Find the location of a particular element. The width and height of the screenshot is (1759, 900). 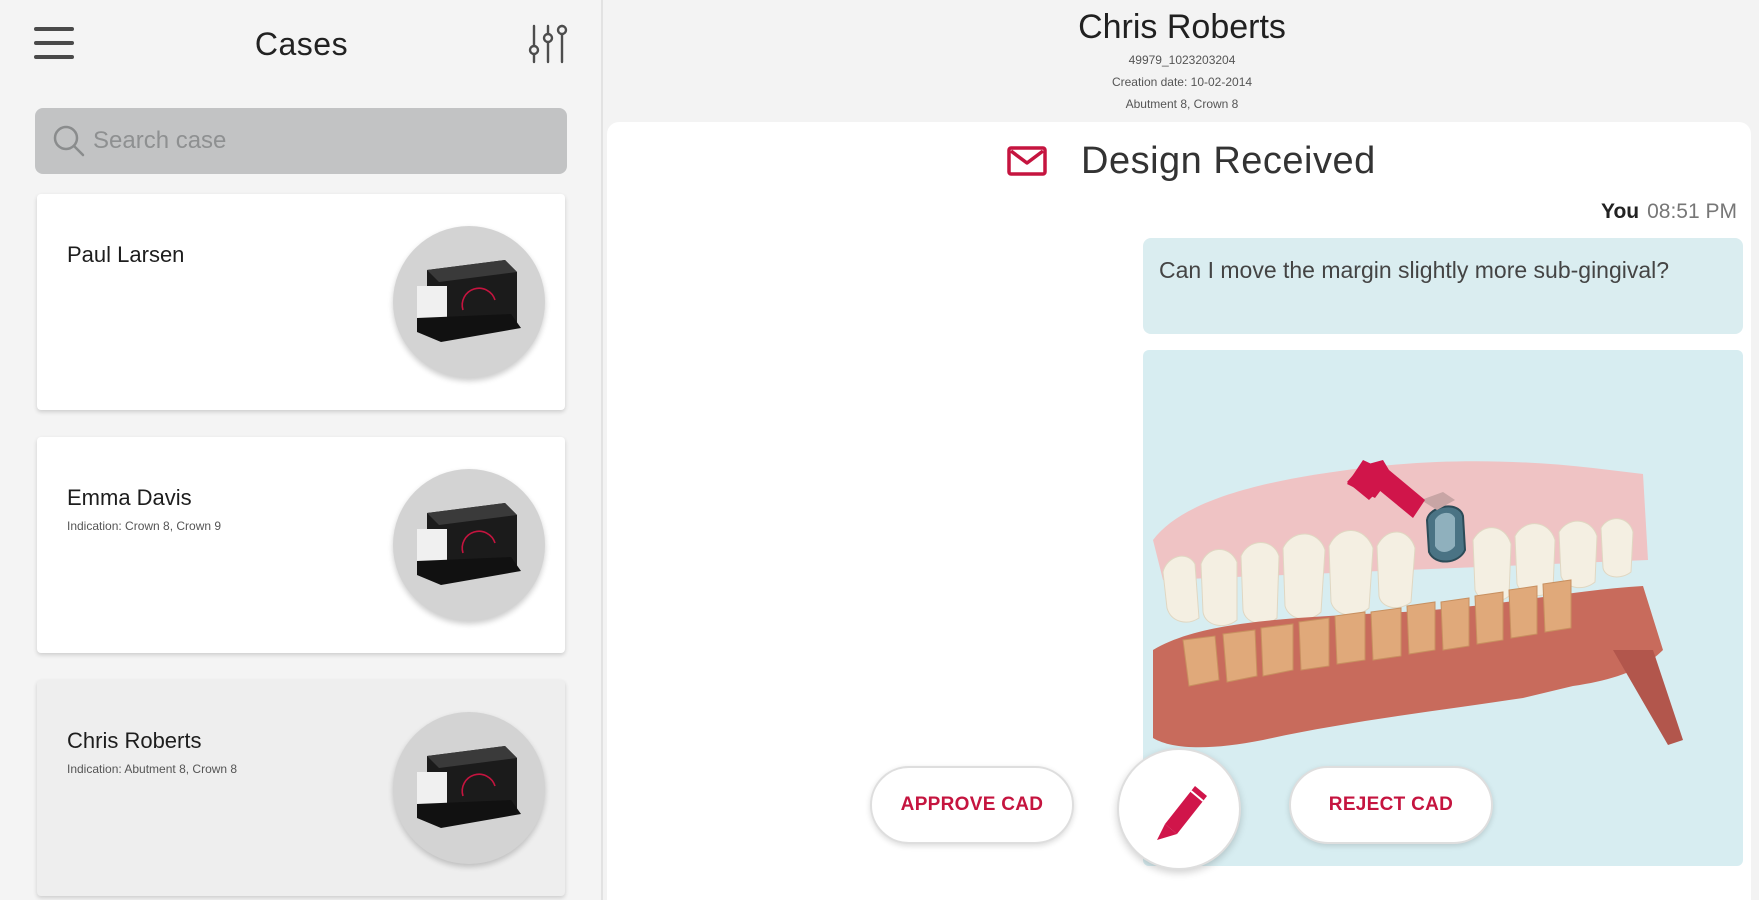

case-indication: Indication: Crown 8, Crown 9 is located at coordinates (144, 526).